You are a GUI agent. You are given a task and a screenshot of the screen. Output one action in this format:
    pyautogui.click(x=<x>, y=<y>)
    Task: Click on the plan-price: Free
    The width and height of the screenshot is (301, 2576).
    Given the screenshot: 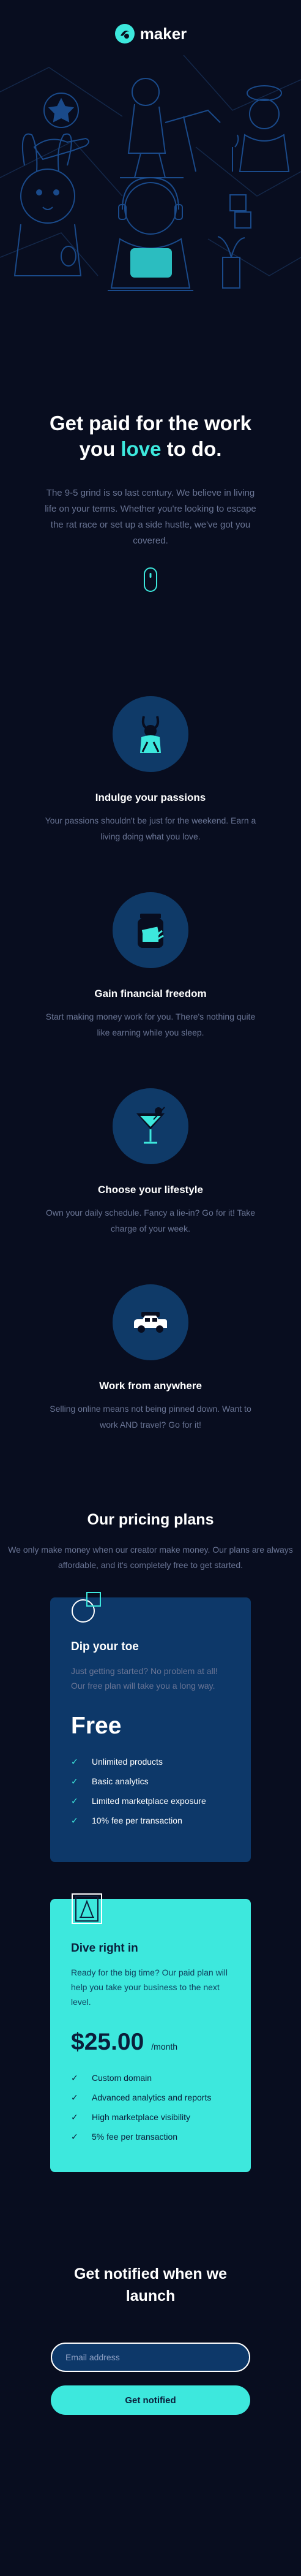 What is the action you would take?
    pyautogui.click(x=150, y=1726)
    